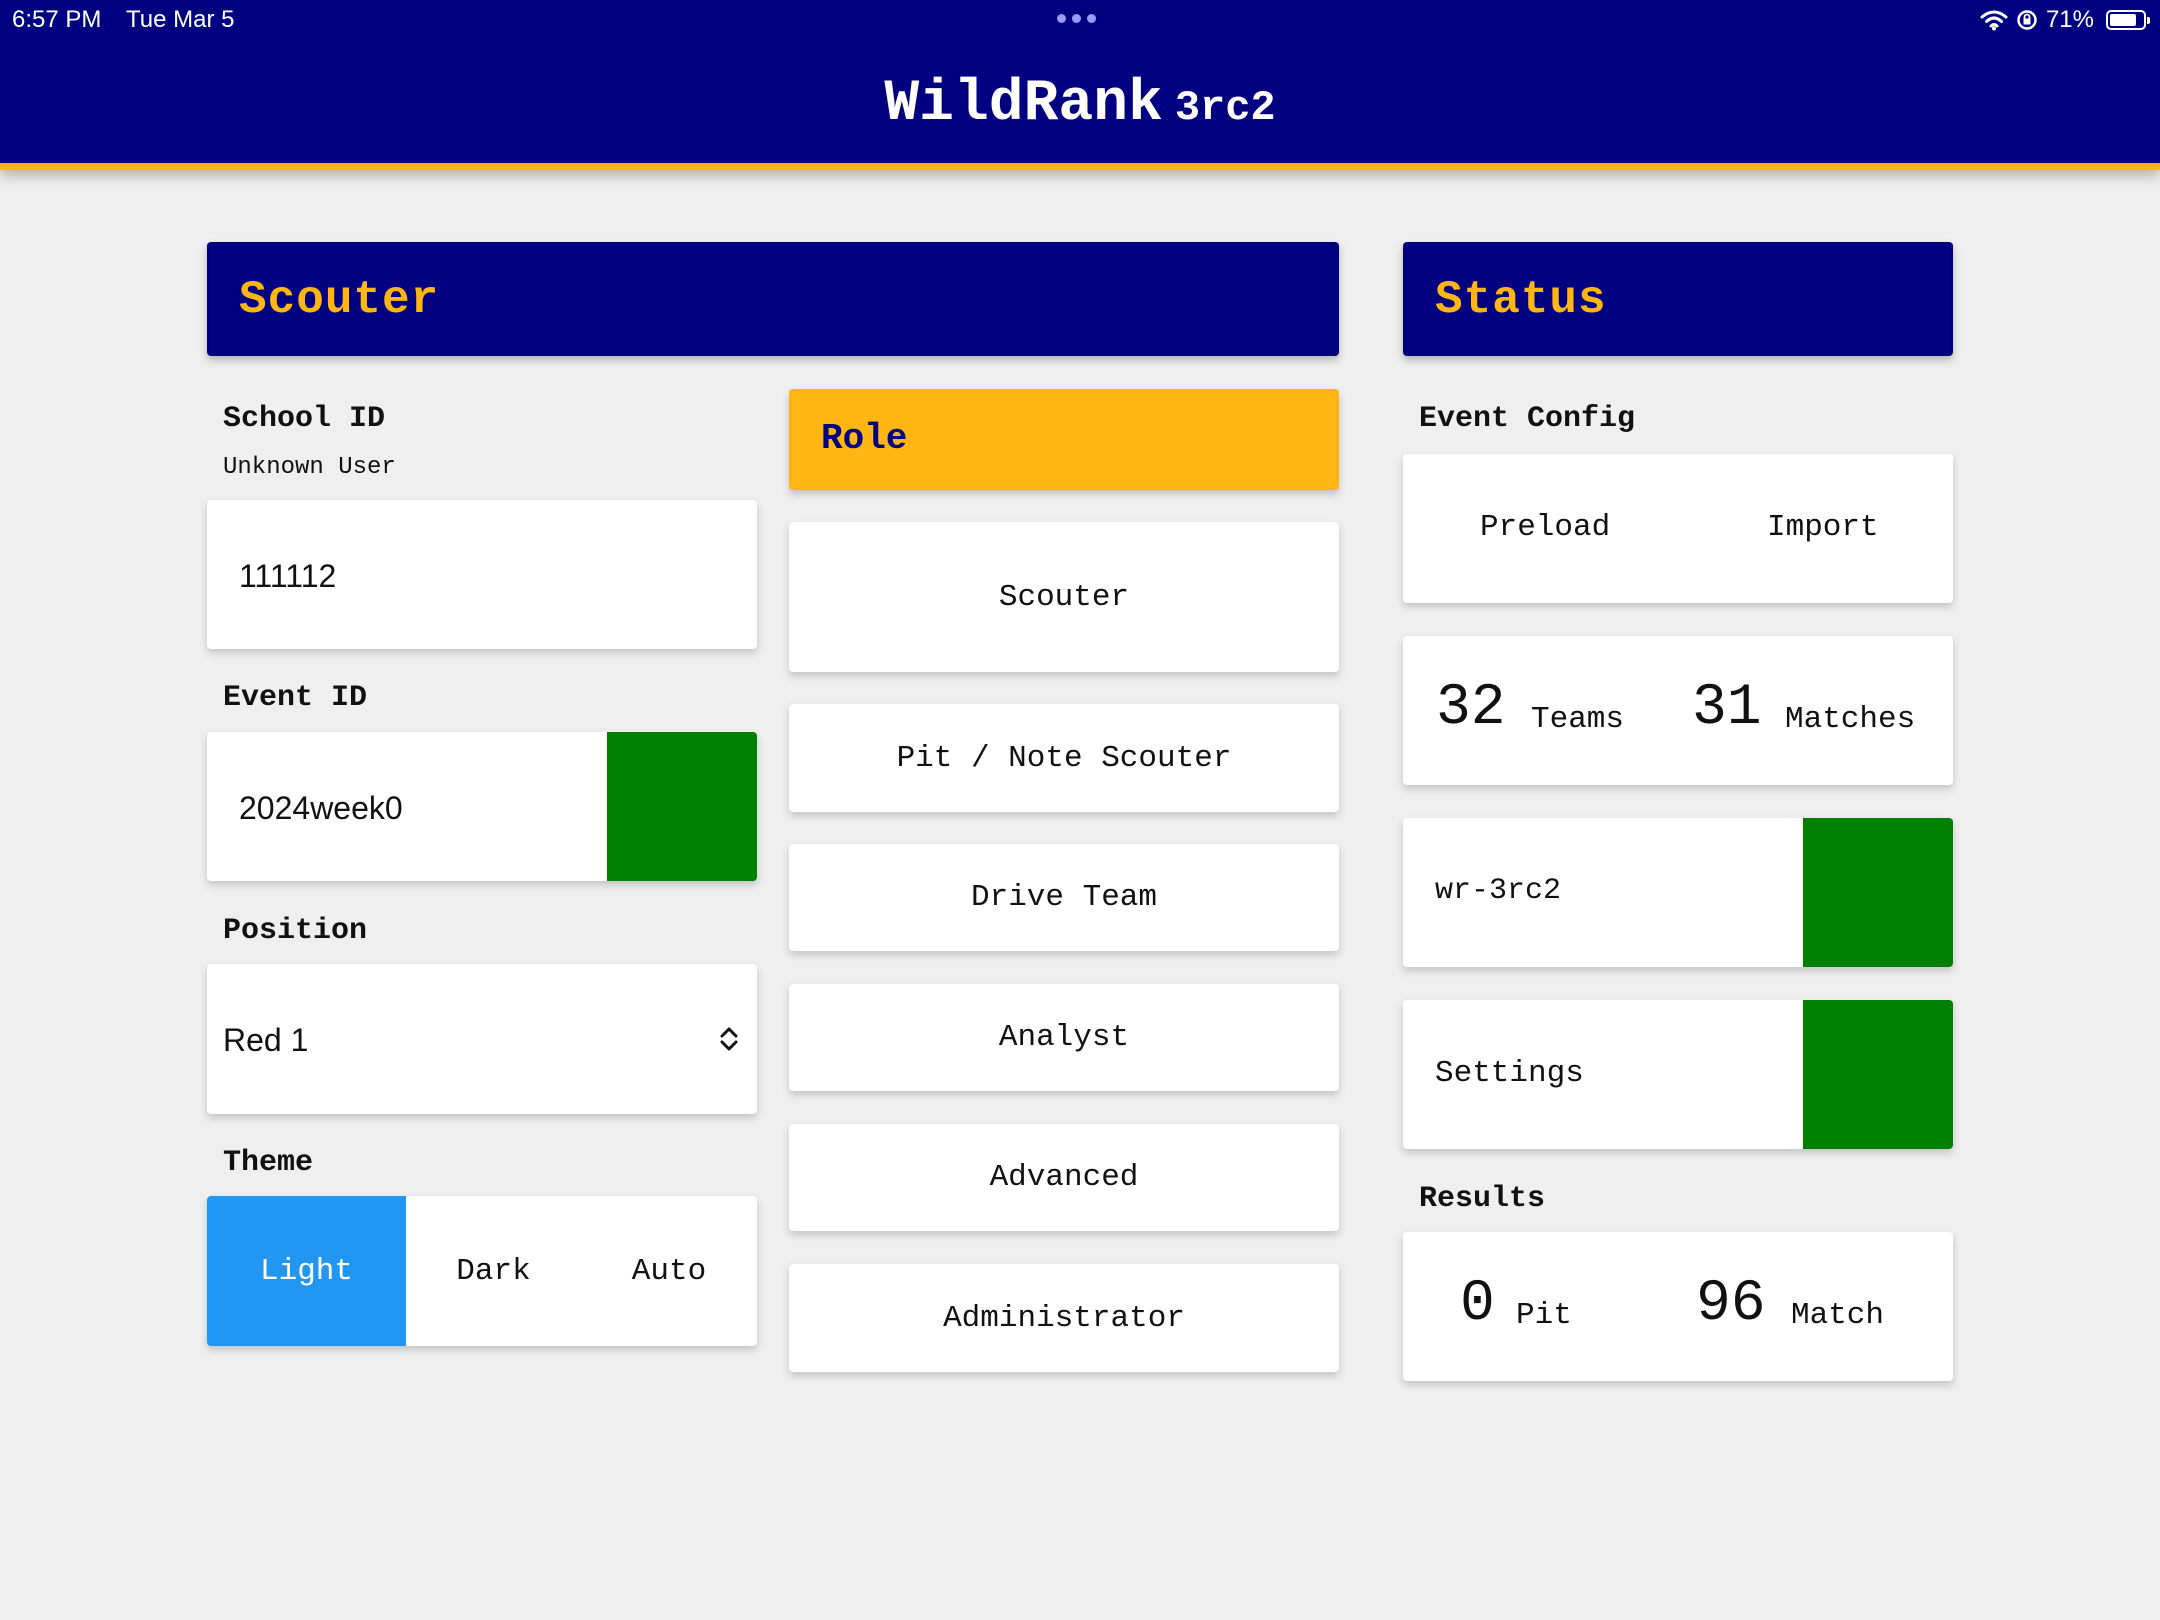 The image size is (2160, 1620). I want to click on cache-version-label: wr-3rc2, so click(1498, 891).